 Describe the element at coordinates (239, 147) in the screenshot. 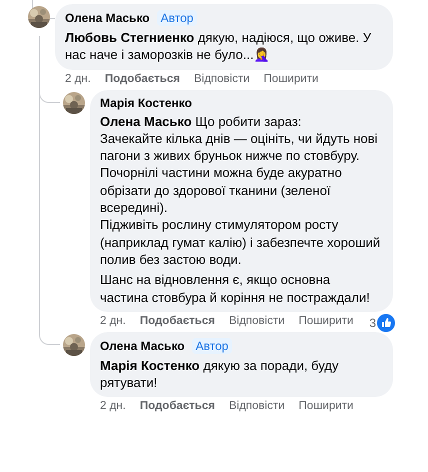

I see `comment-text: Зачекайте кілька днів — оцініть, чи йдуть нові пагони з живих бруньок нижче по стовбуру.` at that location.